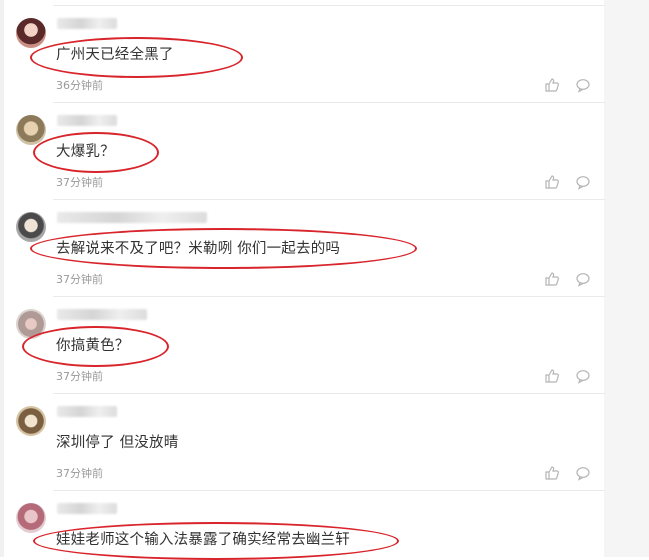  What do you see at coordinates (203, 540) in the screenshot?
I see `comment-text: 娃娃老师这个输入法暴露了确实经常去幽兰轩` at bounding box center [203, 540].